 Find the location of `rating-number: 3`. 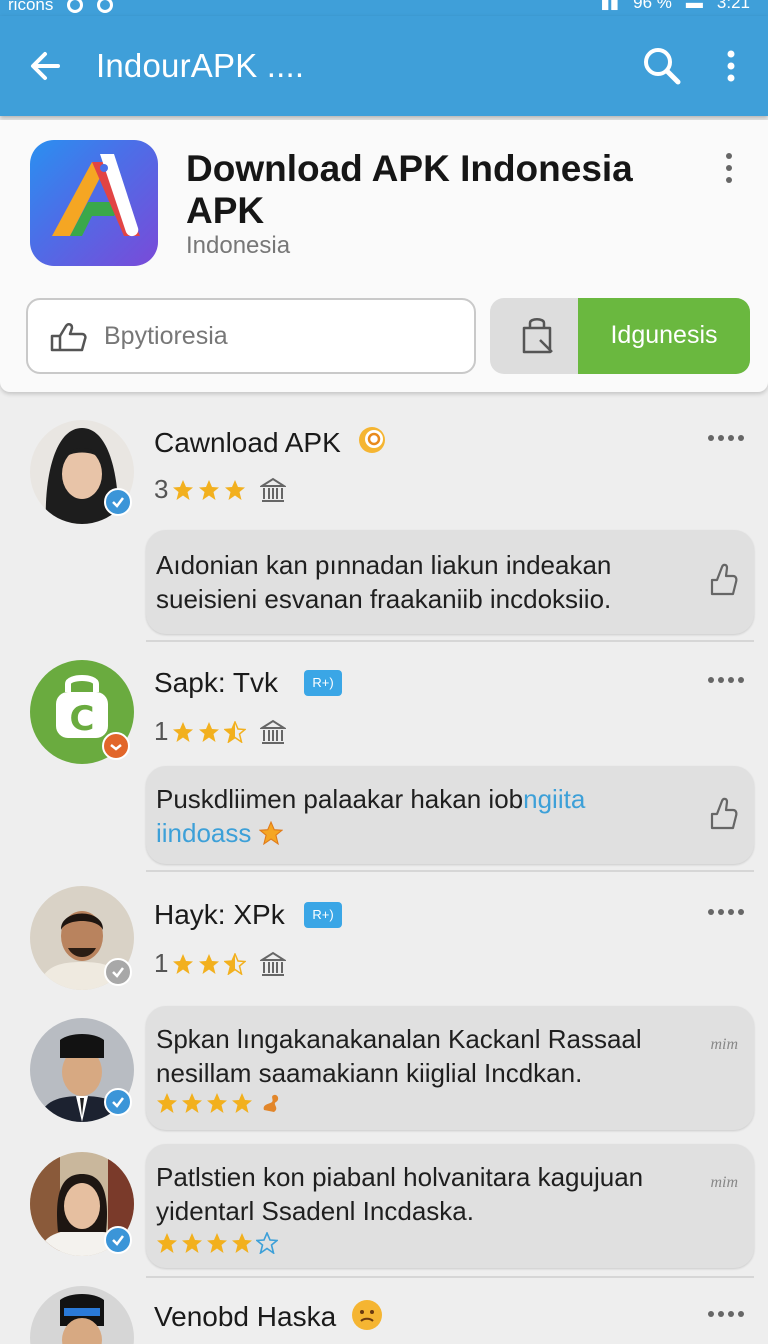

rating-number: 3 is located at coordinates (161, 489).